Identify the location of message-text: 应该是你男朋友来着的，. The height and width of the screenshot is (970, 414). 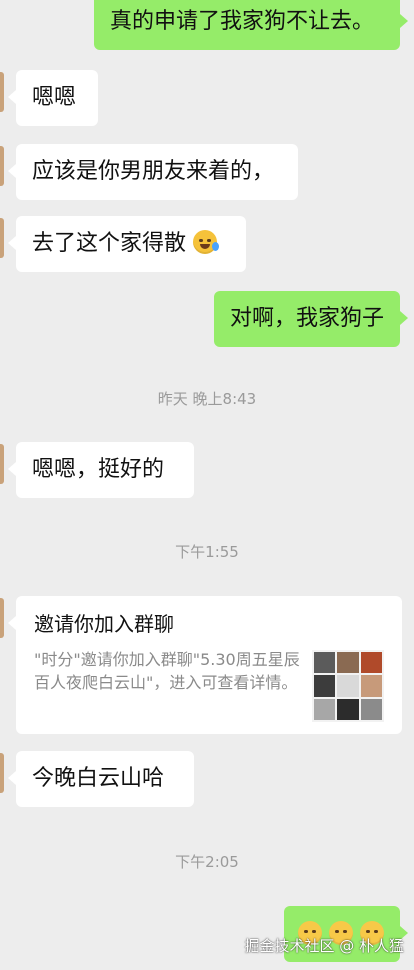
(153, 171).